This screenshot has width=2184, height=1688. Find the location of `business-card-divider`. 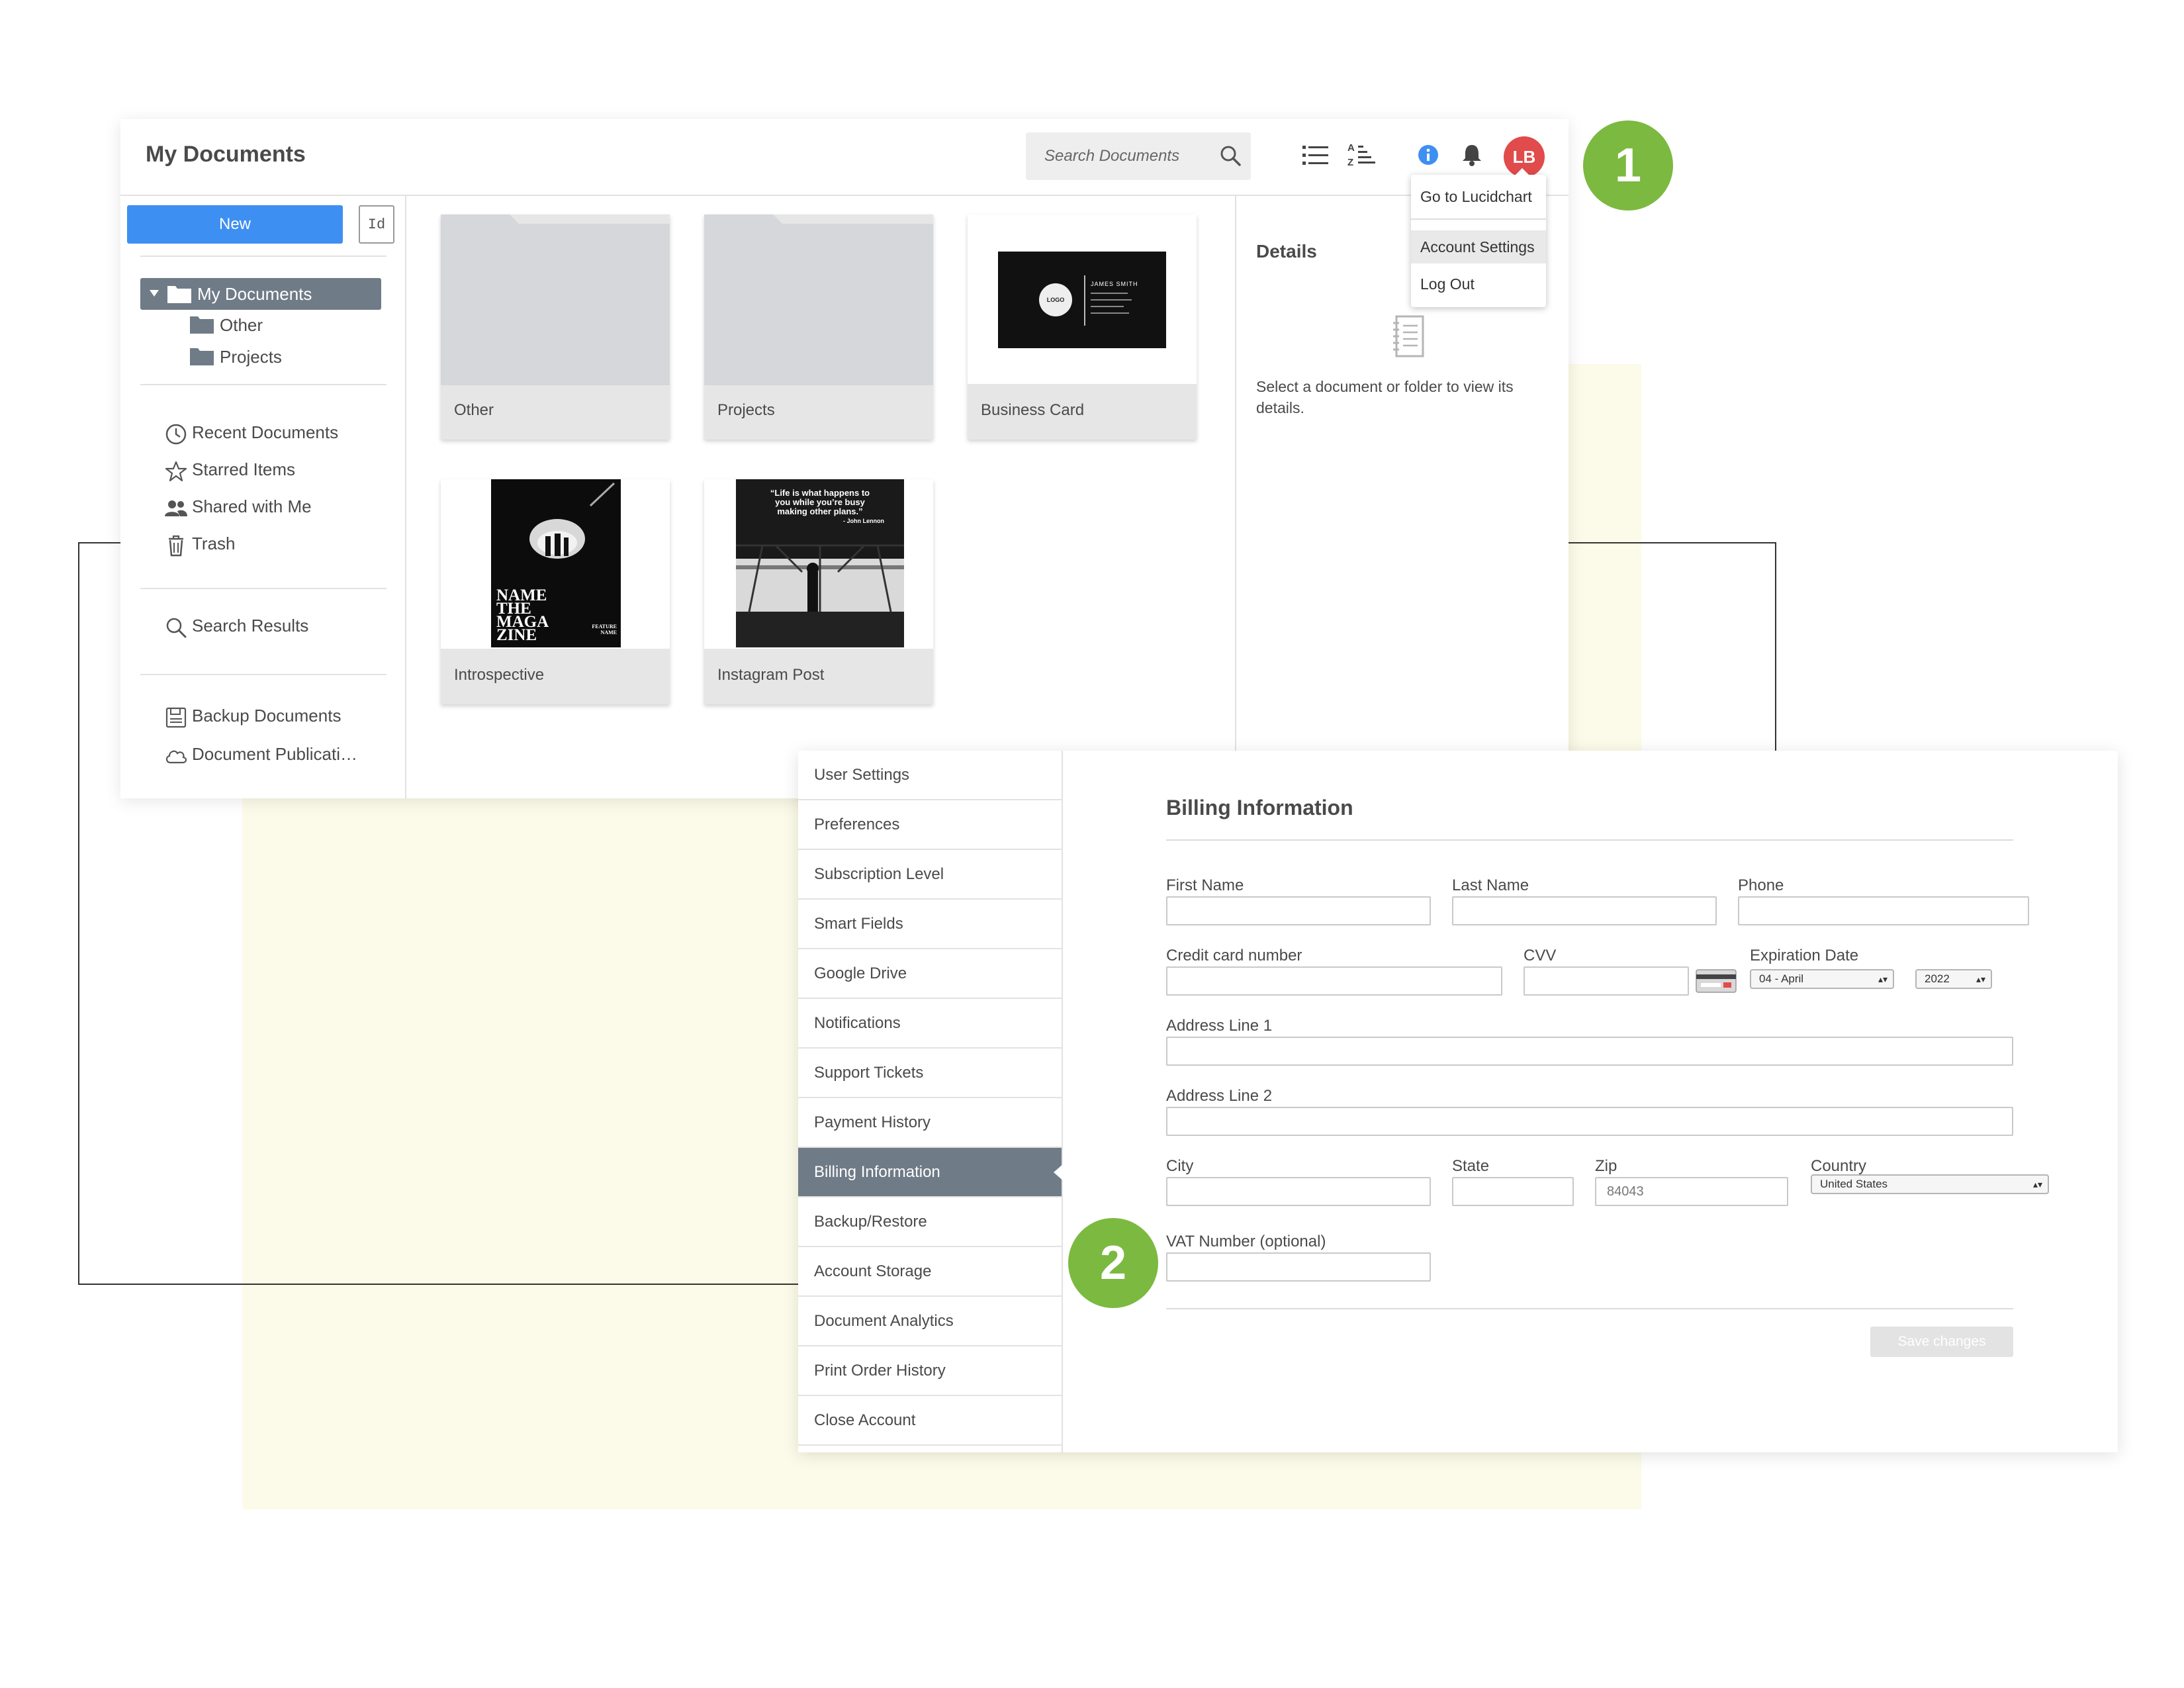

business-card-divider is located at coordinates (1084, 300).